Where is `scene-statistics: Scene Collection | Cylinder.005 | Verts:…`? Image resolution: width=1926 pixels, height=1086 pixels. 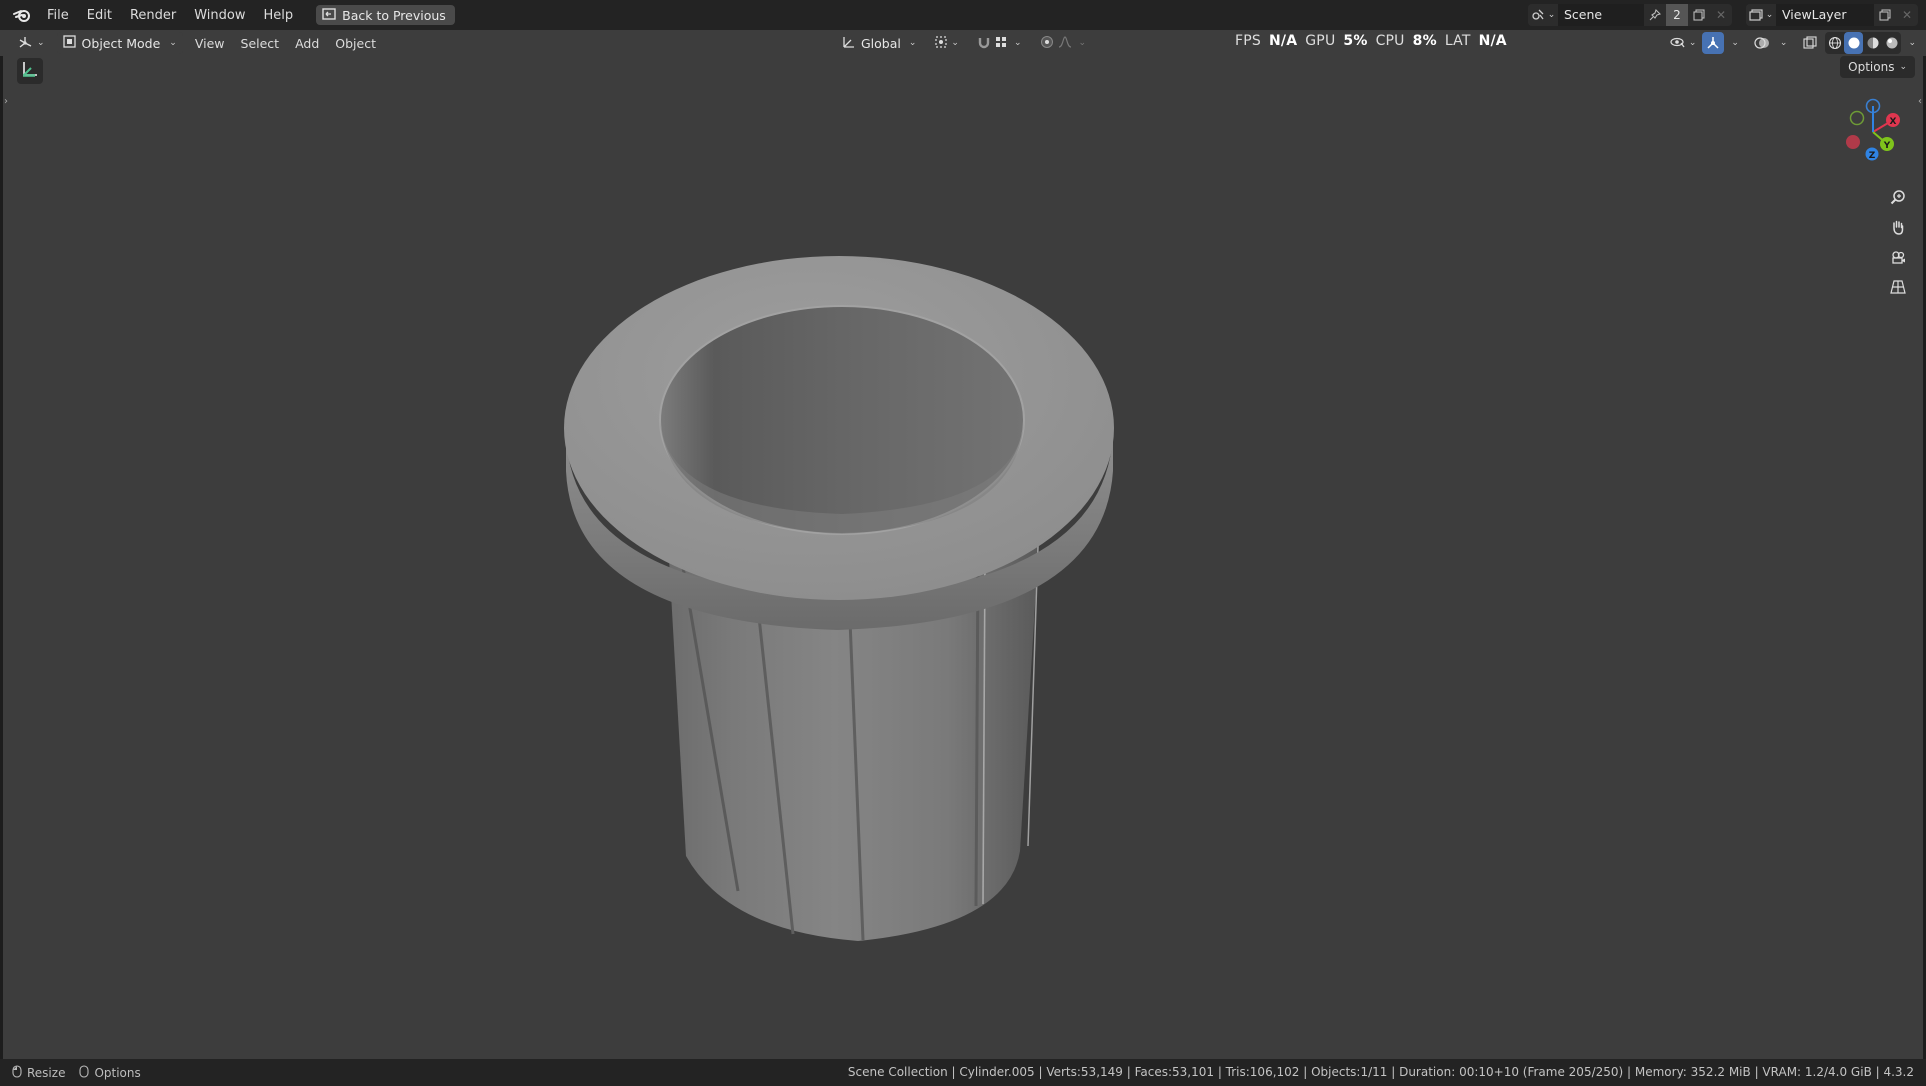 scene-statistics: Scene Collection | Cylinder.005 | Verts:… is located at coordinates (1380, 1072).